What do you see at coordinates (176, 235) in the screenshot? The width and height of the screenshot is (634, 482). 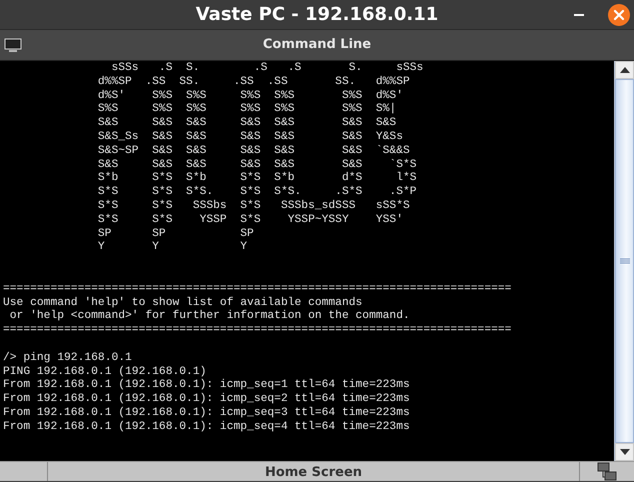 I see `ascii-art-line: SP SP SP` at bounding box center [176, 235].